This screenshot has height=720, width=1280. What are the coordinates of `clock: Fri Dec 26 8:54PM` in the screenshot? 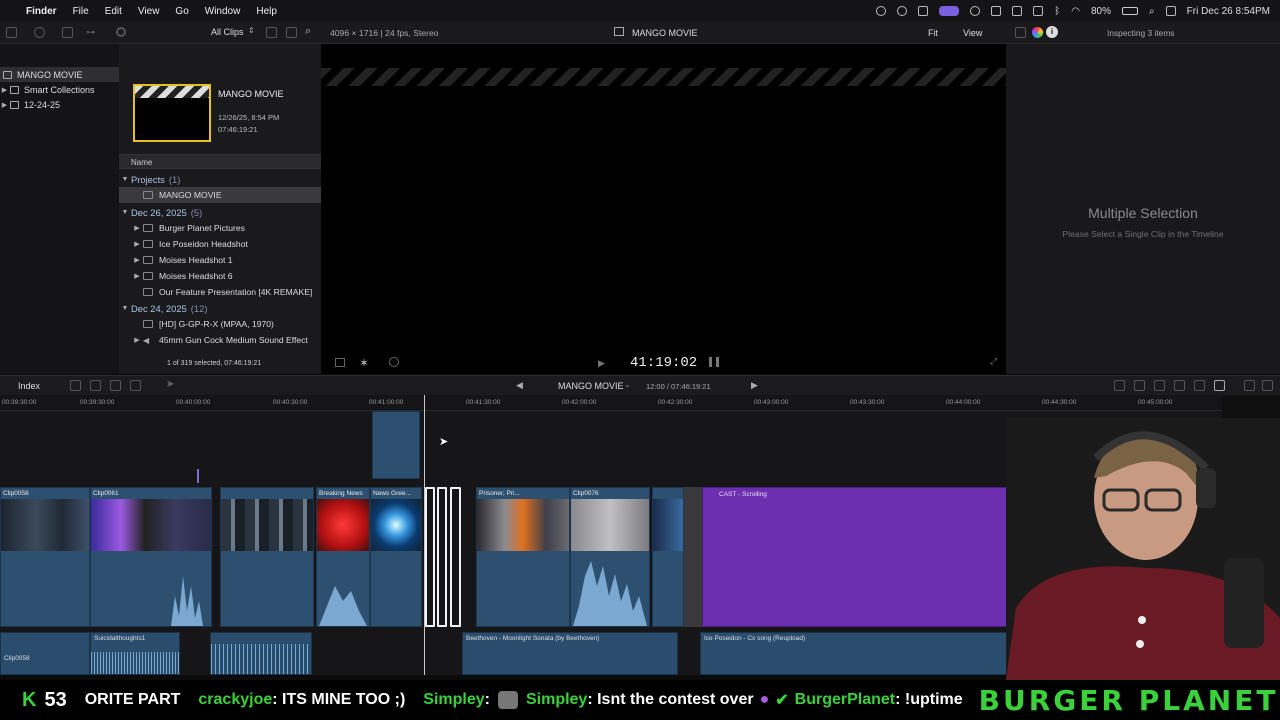 It's located at (1228, 11).